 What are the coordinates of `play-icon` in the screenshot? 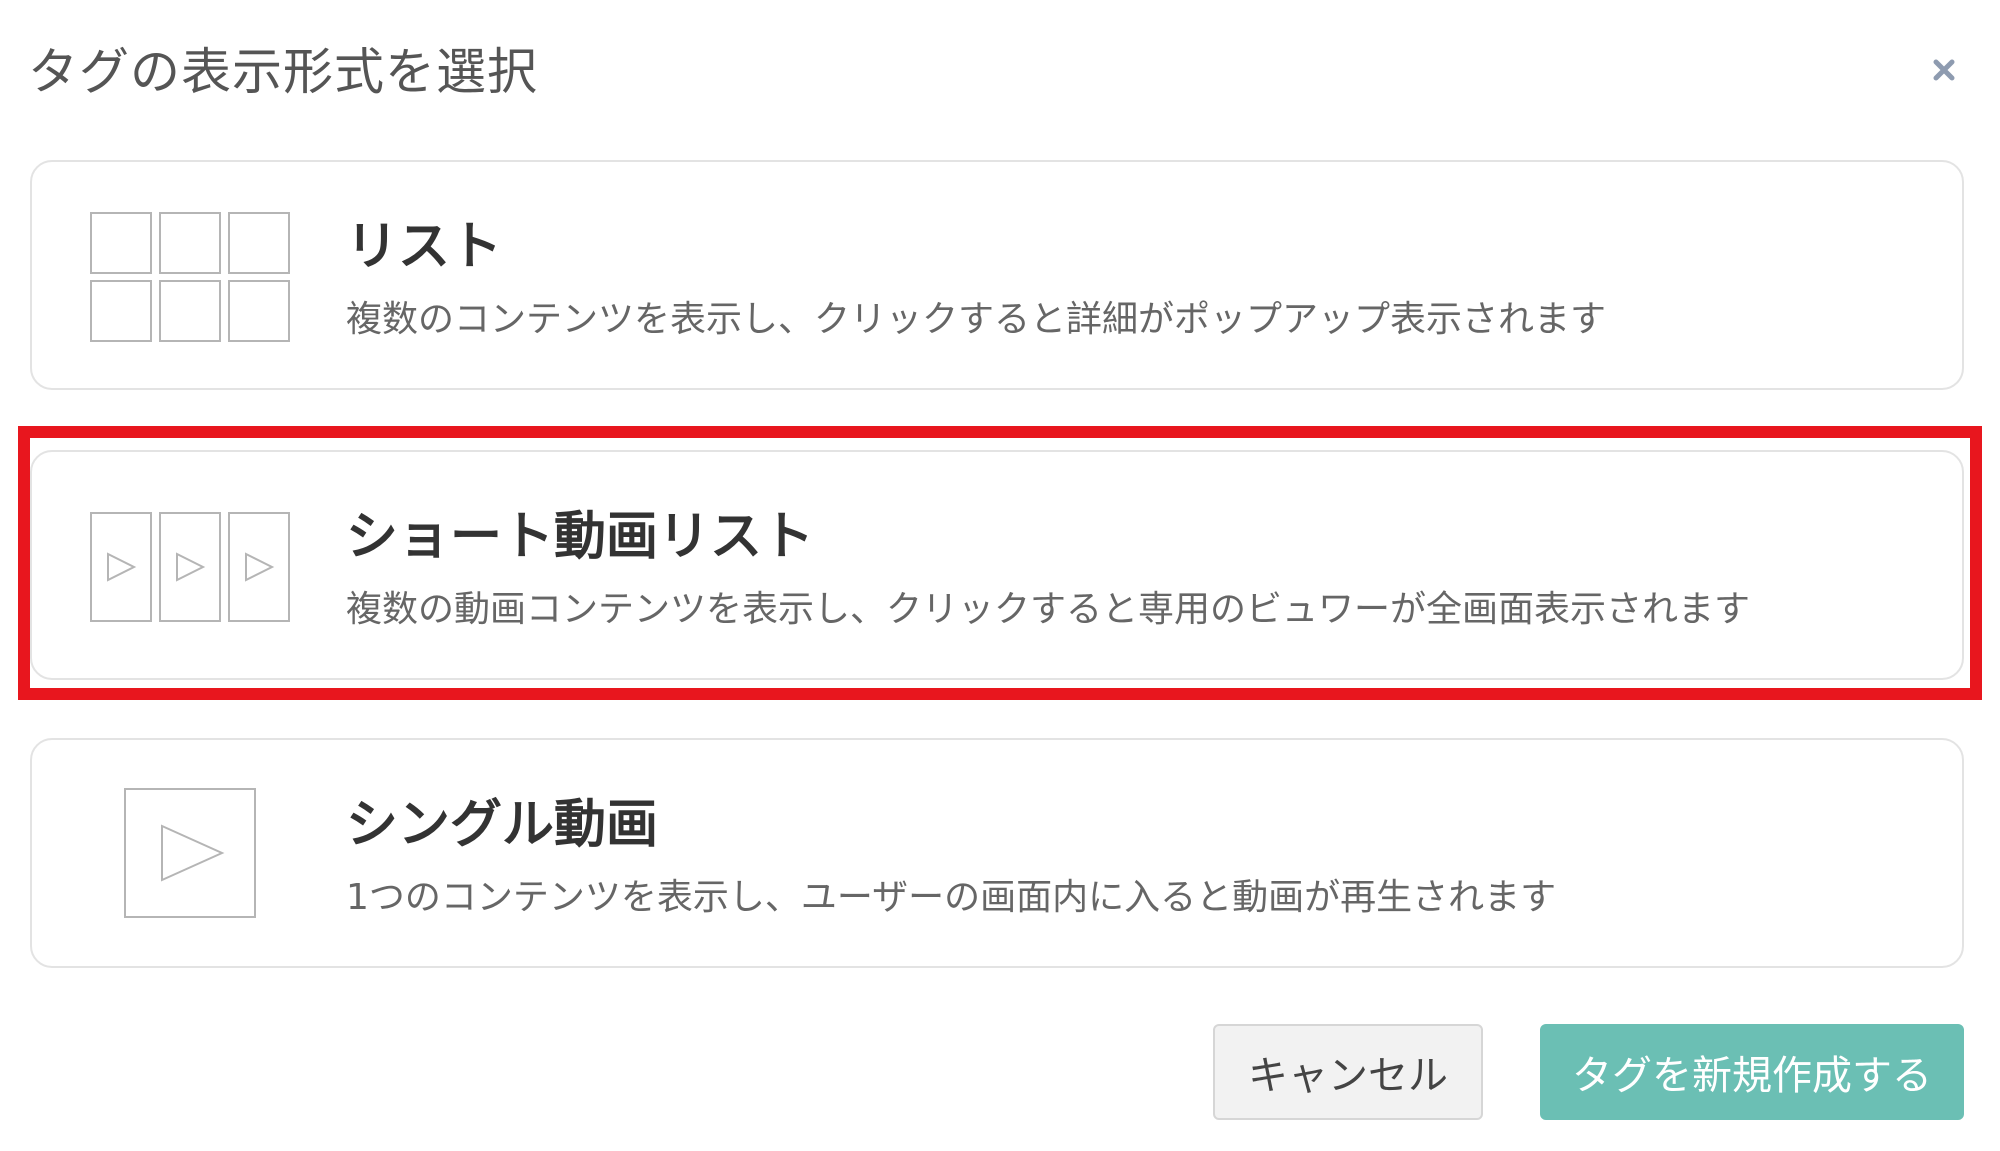 It's located at (190, 853).